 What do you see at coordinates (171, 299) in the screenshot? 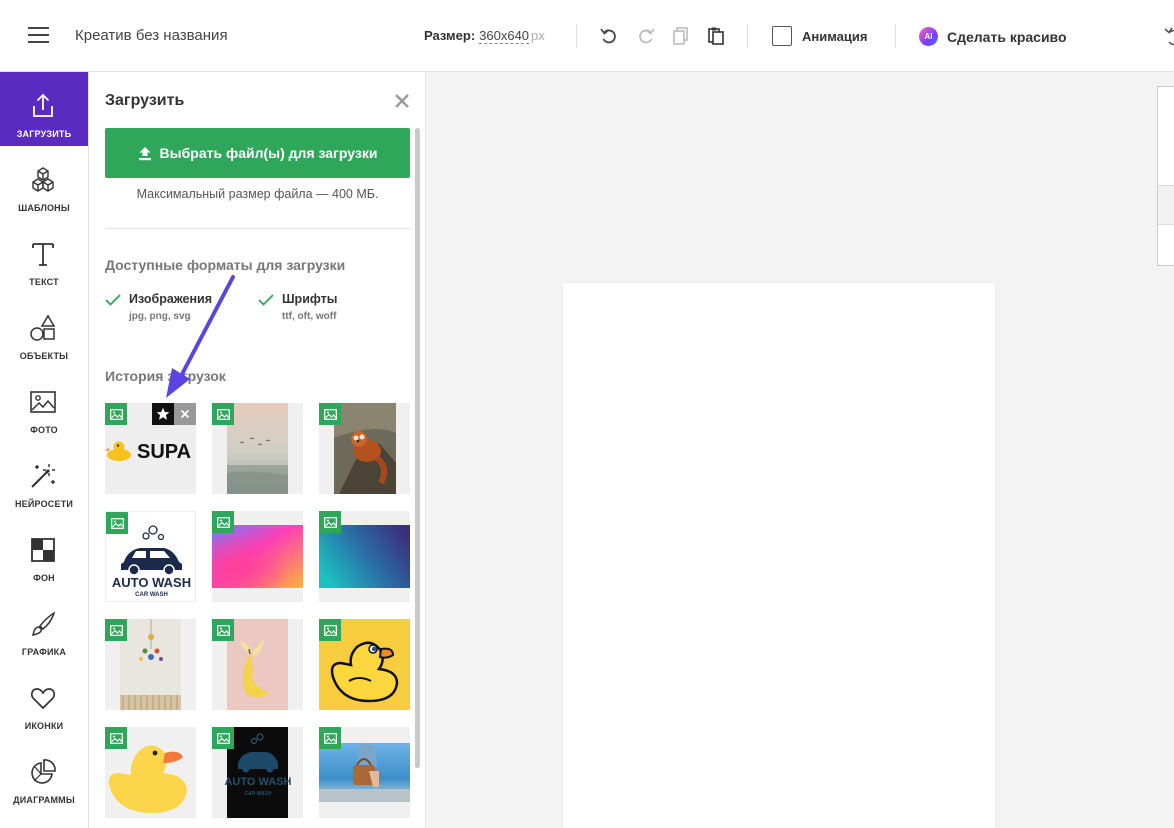
I see `format-name: Изображения` at bounding box center [171, 299].